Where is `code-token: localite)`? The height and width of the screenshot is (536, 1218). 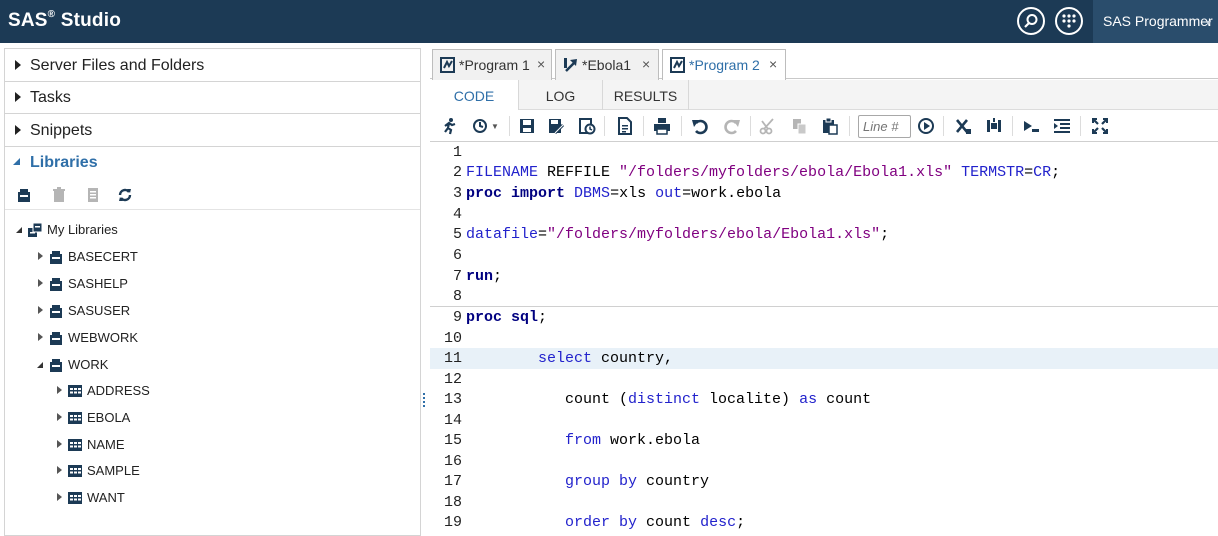 code-token: localite) is located at coordinates (750, 399).